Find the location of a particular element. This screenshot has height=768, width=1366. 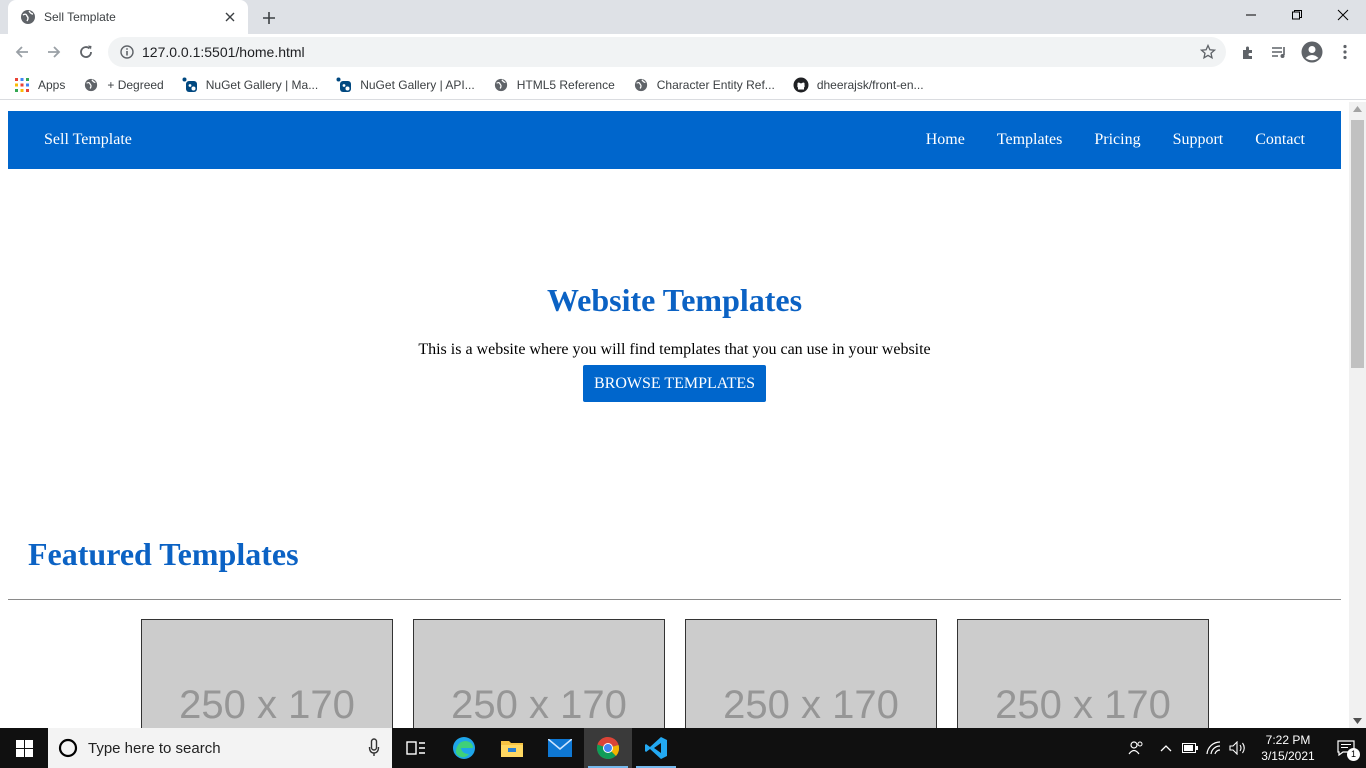

wifi-icon is located at coordinates (1214, 748).